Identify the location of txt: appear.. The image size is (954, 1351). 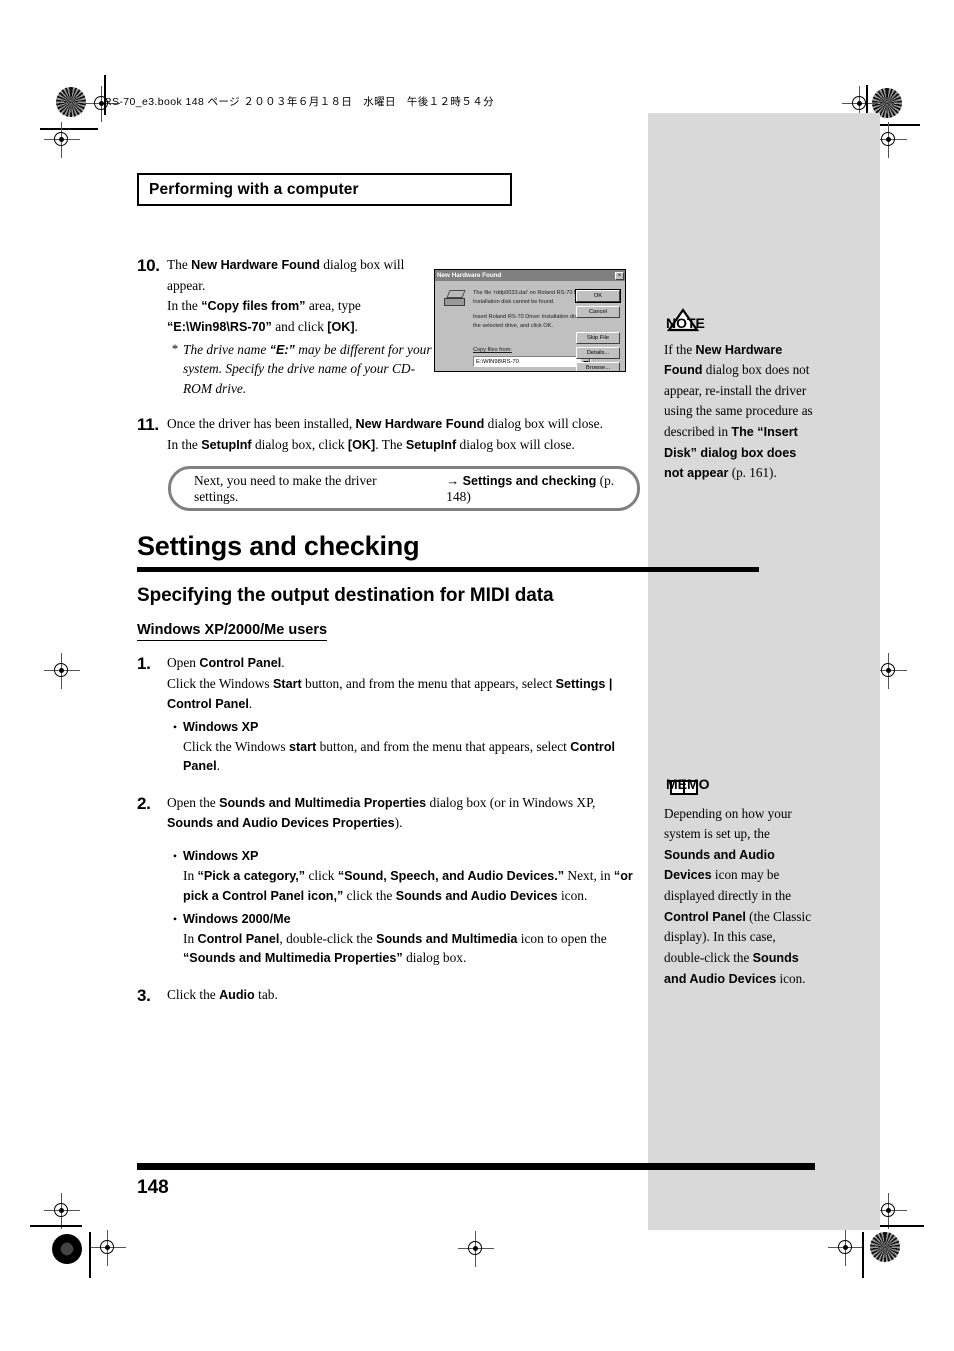
(186, 285).